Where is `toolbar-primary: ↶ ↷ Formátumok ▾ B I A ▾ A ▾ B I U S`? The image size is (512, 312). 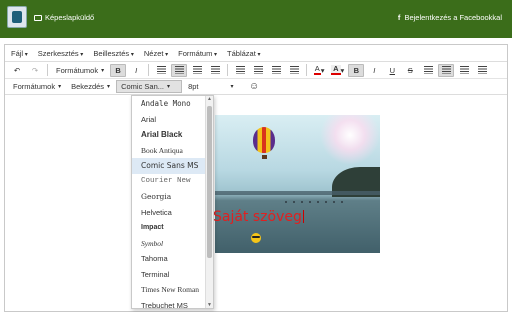
toolbar-primary: ↶ ↷ Formátumok ▾ B I A ▾ A ▾ B I U S is located at coordinates (256, 70).